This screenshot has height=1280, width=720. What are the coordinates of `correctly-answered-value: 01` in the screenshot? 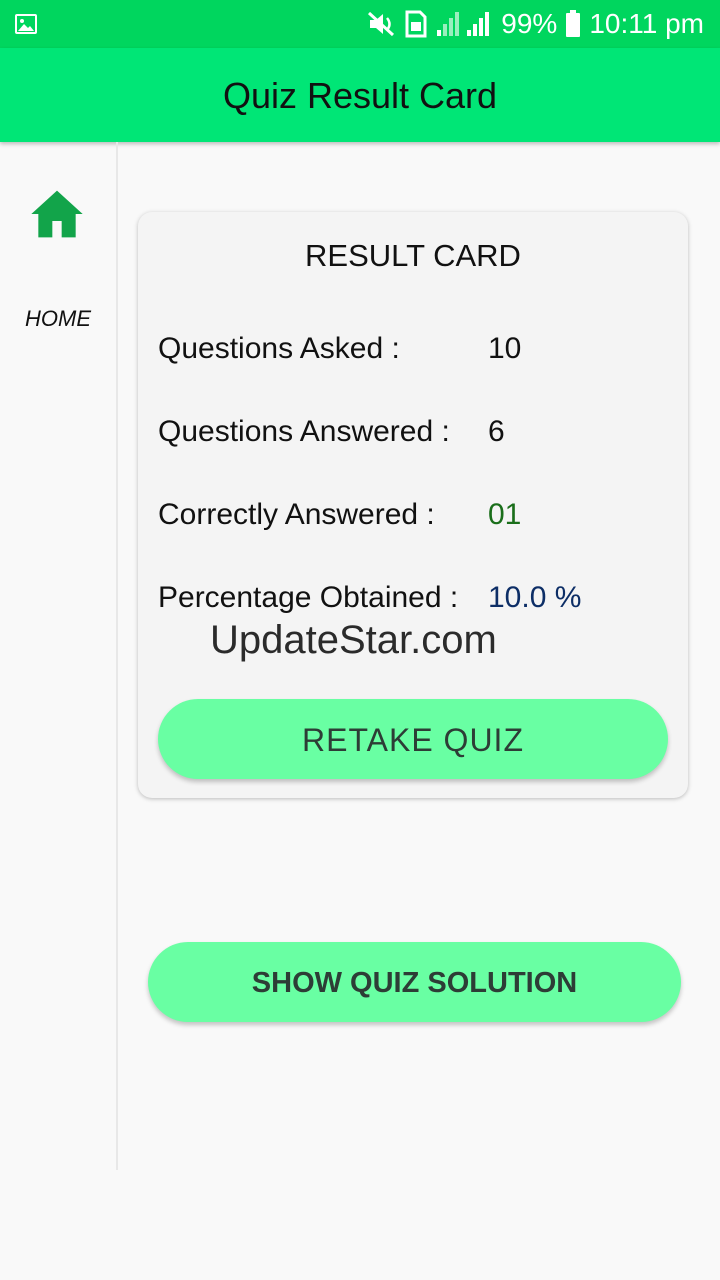 It's located at (505, 514).